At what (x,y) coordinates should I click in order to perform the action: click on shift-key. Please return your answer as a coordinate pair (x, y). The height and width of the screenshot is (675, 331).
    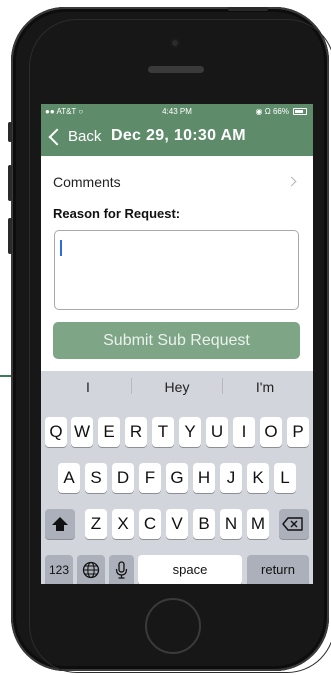
    Looking at the image, I should click on (60, 524).